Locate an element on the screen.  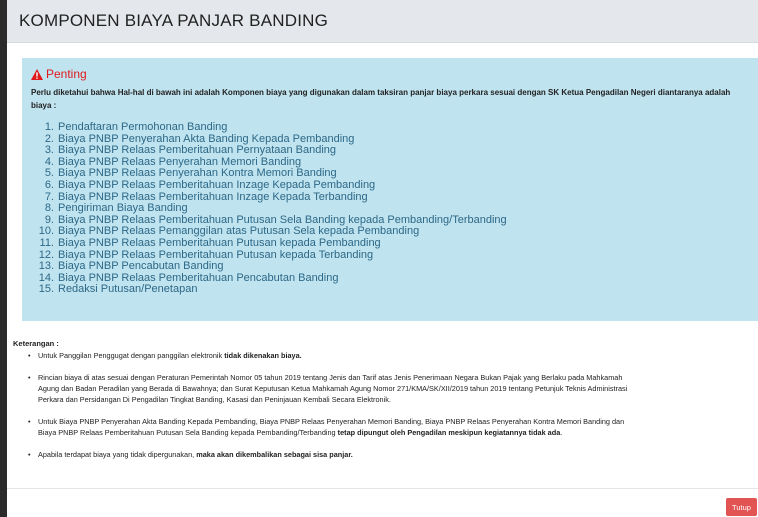
list-item-label: Pendaftaran Permohonan Banding is located at coordinates (143, 127).